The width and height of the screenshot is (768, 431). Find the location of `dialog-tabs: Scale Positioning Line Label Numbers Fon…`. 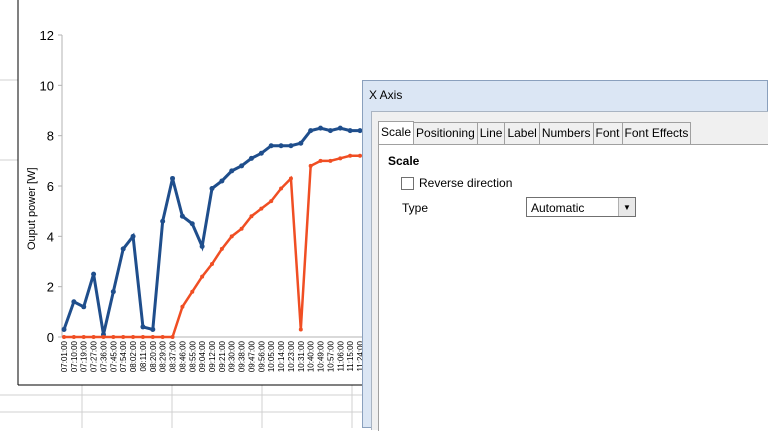

dialog-tabs: Scale Positioning Line Label Numbers Fon… is located at coordinates (535, 133).